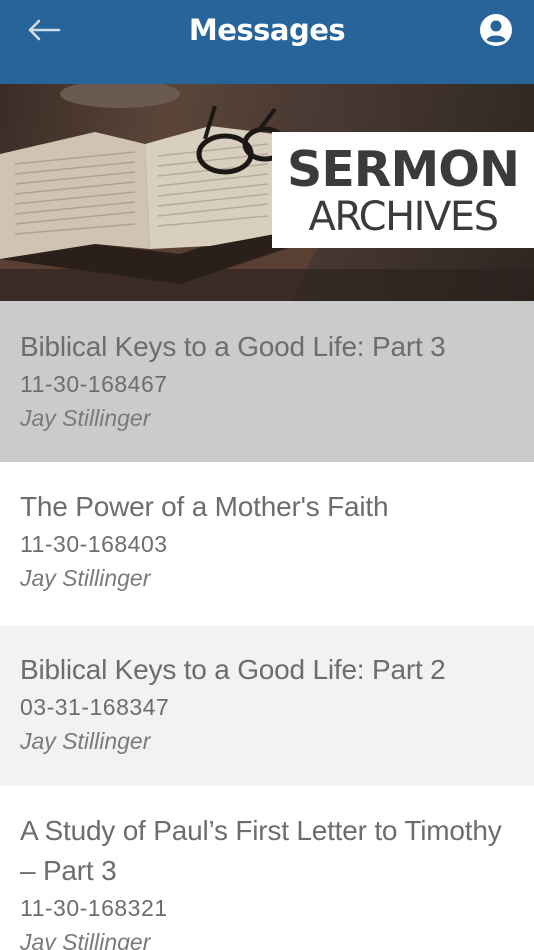  I want to click on message-title: Biblical Keys to a Good Life: Part 2, so click(233, 669).